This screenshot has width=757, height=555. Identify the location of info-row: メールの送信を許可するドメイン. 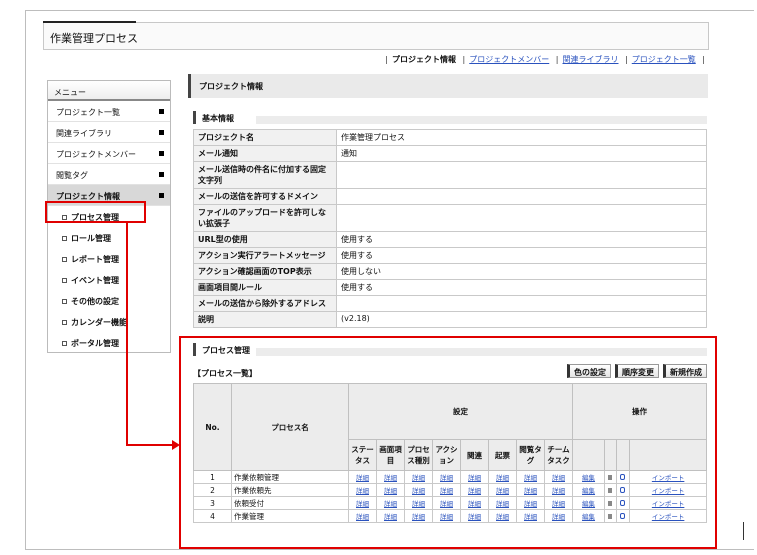
(450, 196).